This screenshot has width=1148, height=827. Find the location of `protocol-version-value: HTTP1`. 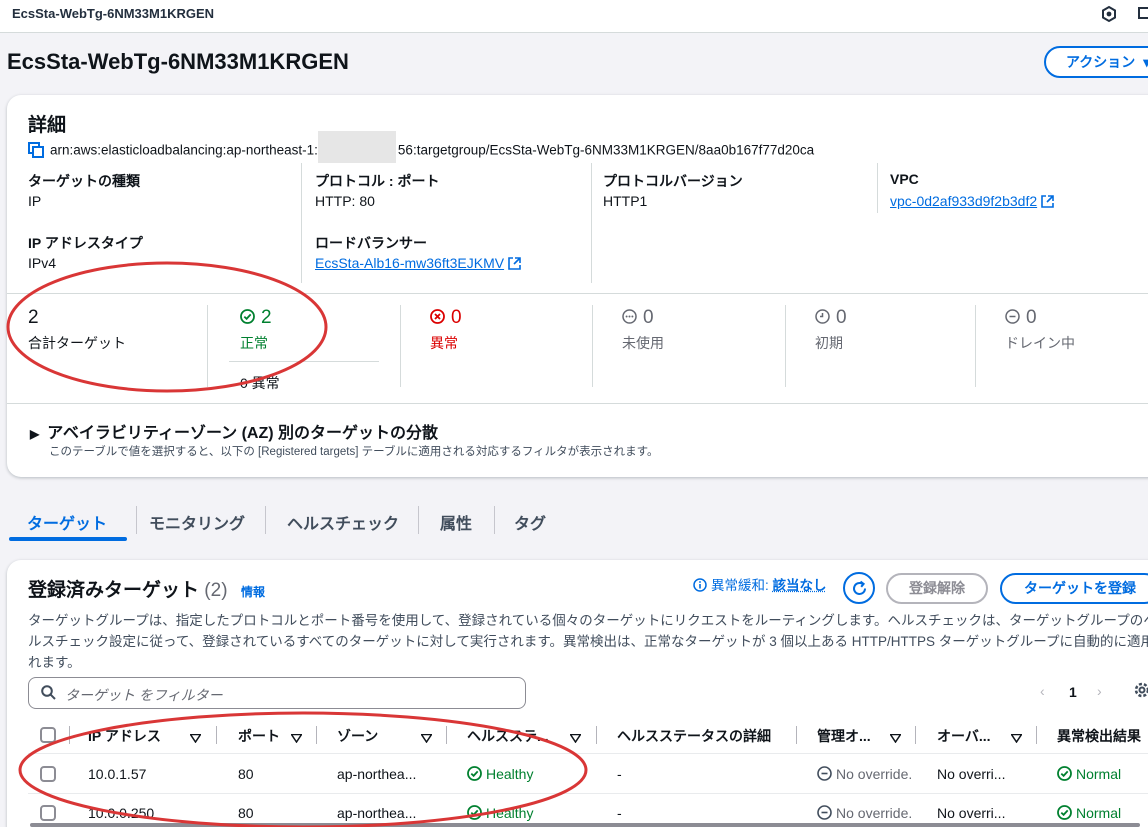

protocol-version-value: HTTP1 is located at coordinates (625, 201).